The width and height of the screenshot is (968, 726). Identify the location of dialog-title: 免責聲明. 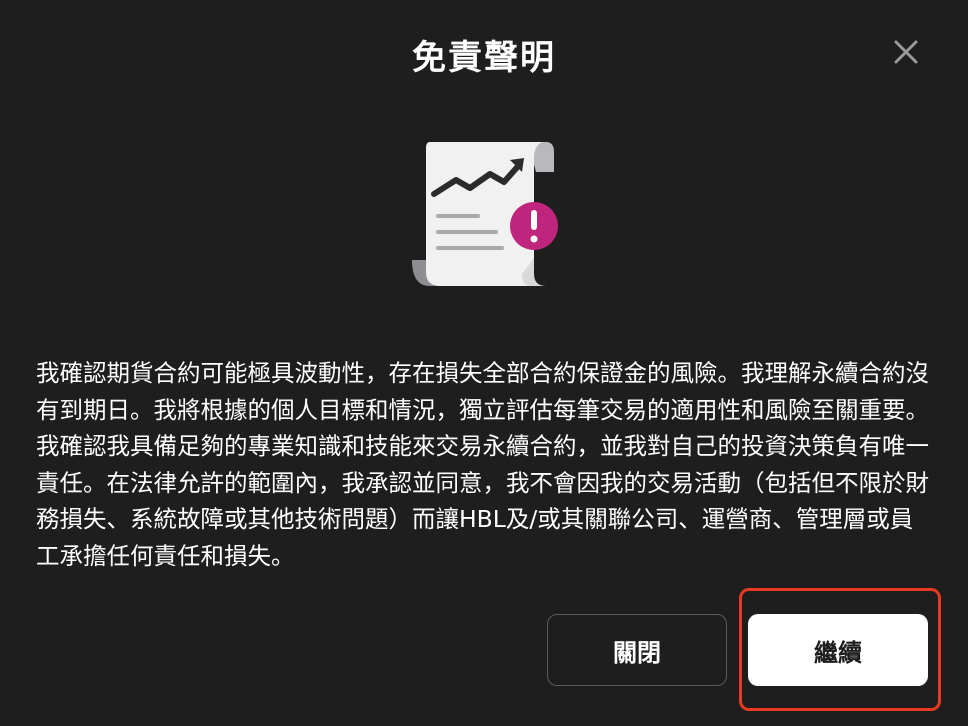
(484, 58).